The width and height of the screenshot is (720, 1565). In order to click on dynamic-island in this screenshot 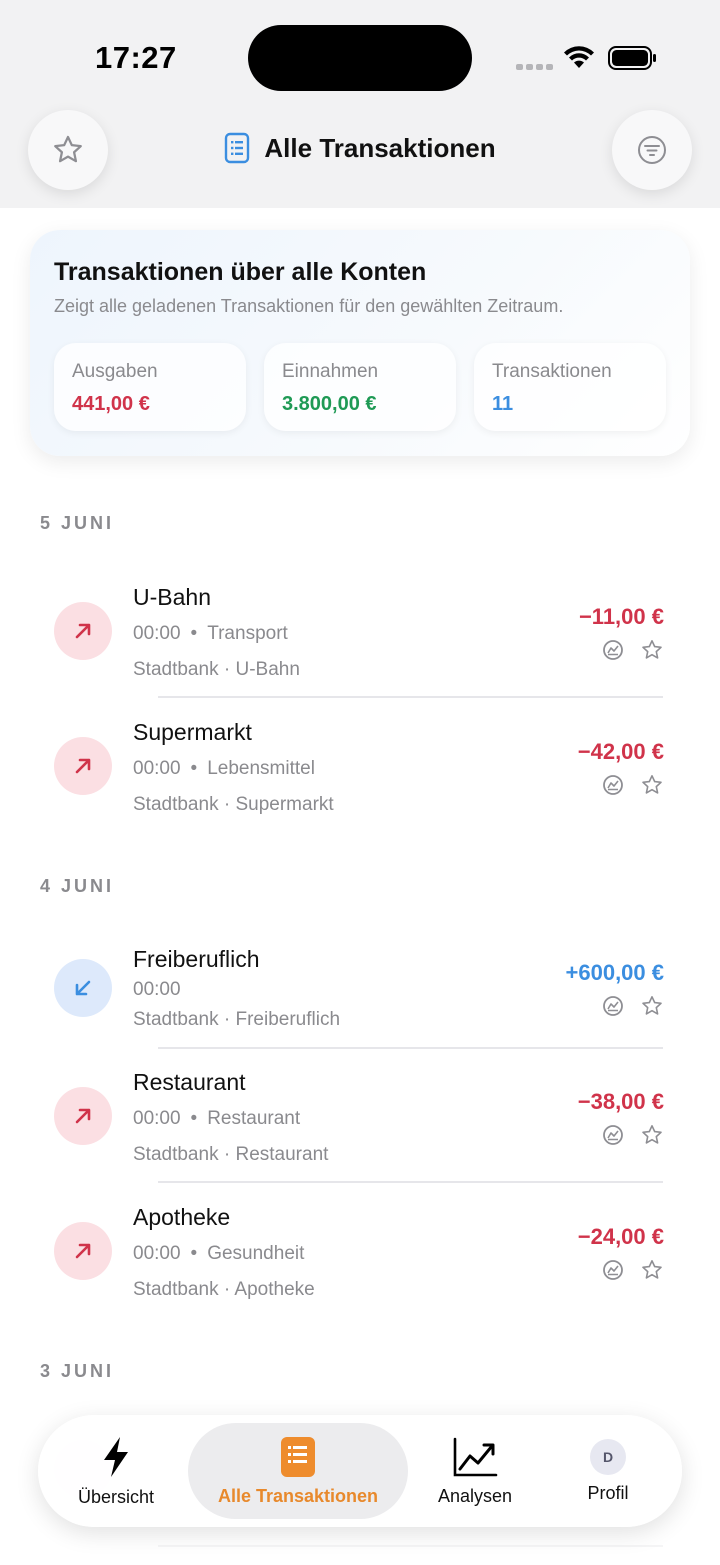, I will do `click(360, 58)`.